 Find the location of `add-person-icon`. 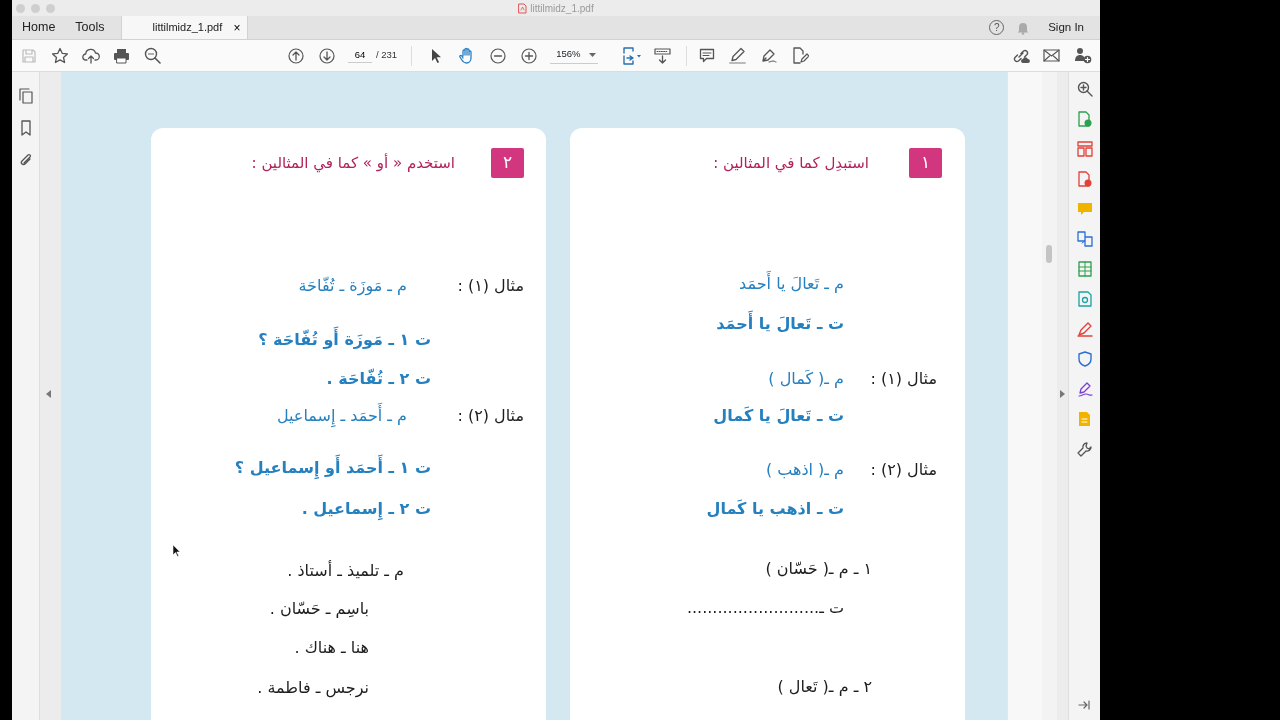

add-person-icon is located at coordinates (1082, 55).